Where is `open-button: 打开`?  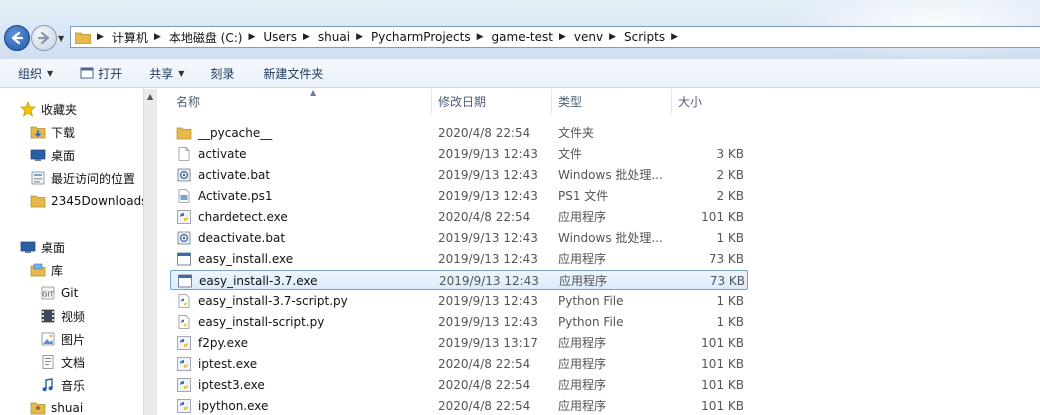 open-button: 打开 is located at coordinates (101, 73).